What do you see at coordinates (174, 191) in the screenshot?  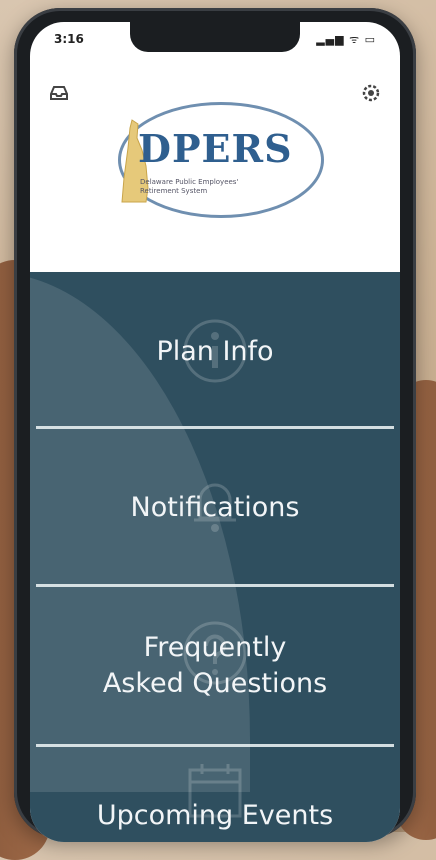 I see `logo-subtitle-line2: Retirement System` at bounding box center [174, 191].